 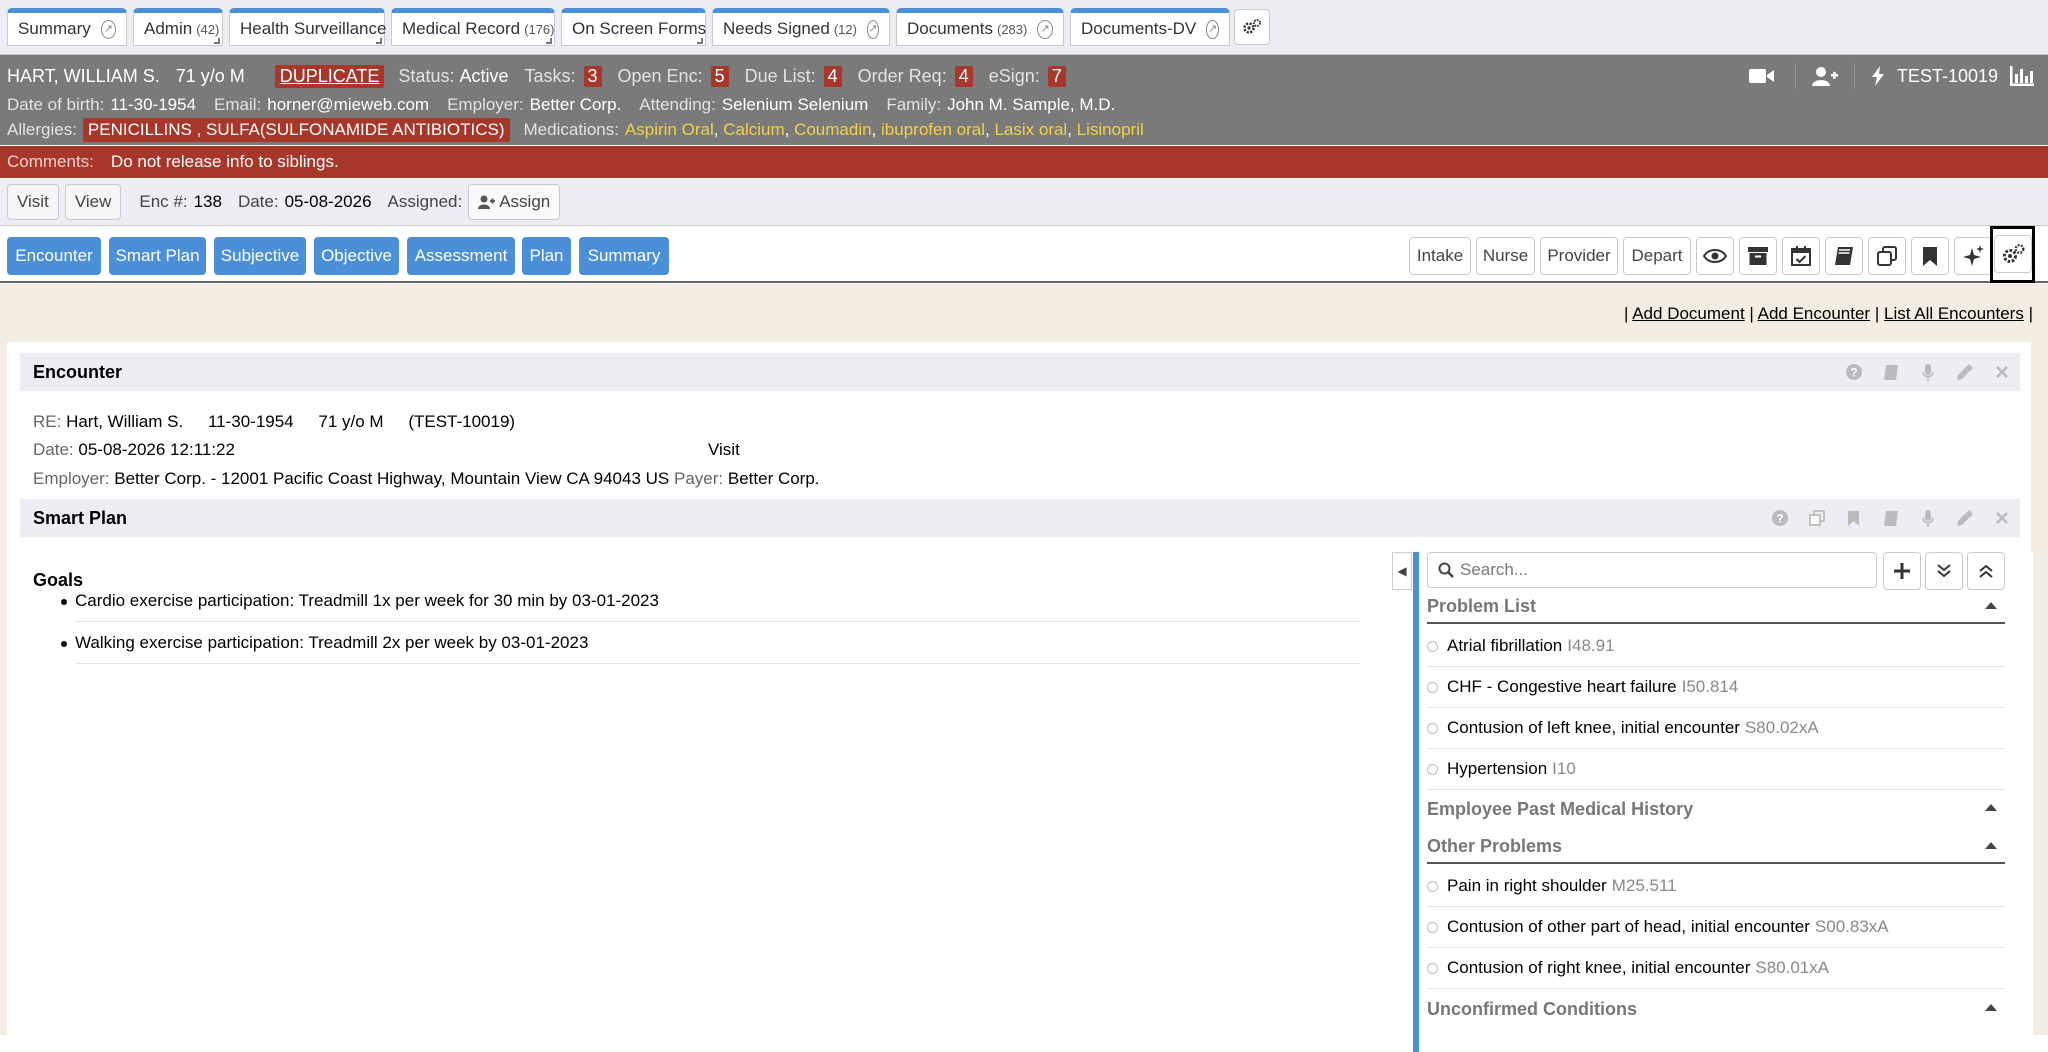 What do you see at coordinates (461, 256) in the screenshot?
I see `nav-assessment-button: Assessment` at bounding box center [461, 256].